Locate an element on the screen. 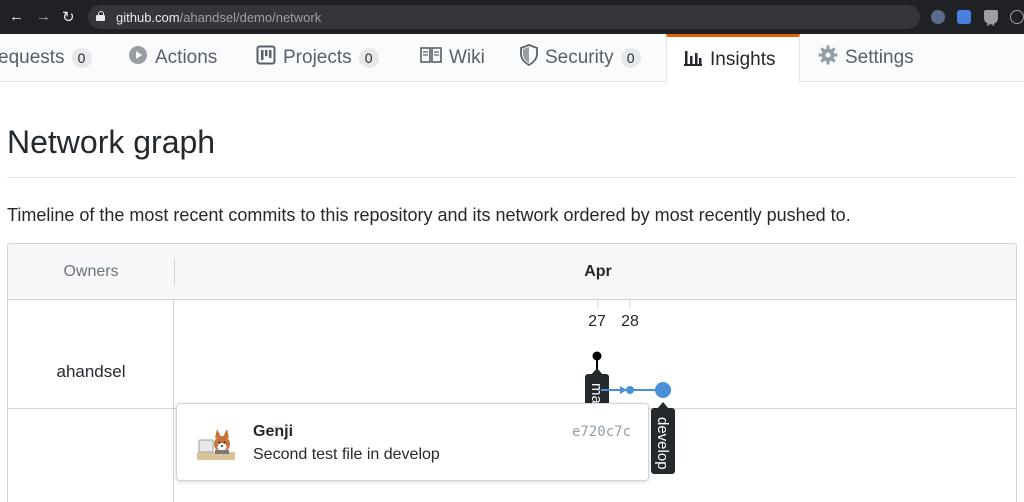  gear-icon is located at coordinates (828, 58).